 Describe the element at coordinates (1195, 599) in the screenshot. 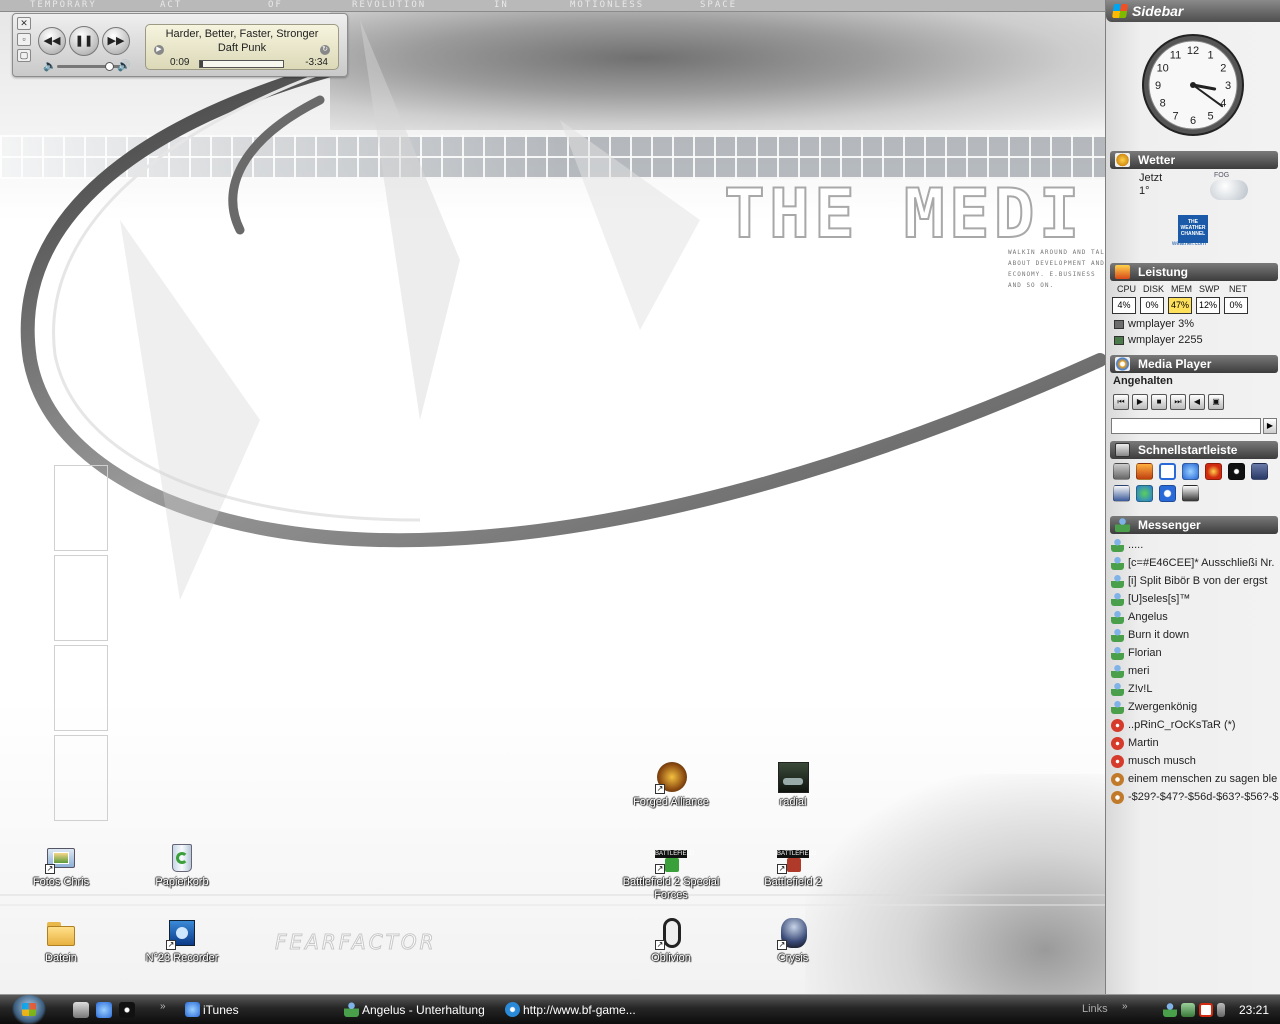

I see `contact-item: [U]seles[s]™` at that location.